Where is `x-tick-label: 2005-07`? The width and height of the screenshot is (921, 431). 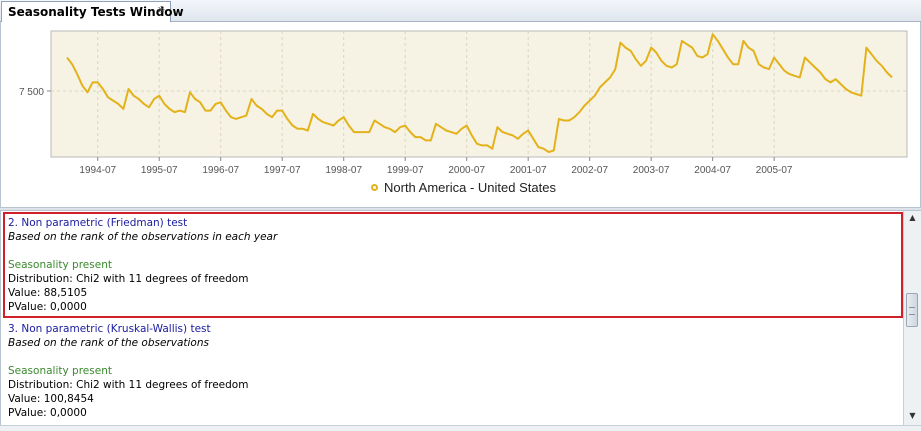 x-tick-label: 2005-07 is located at coordinates (774, 170).